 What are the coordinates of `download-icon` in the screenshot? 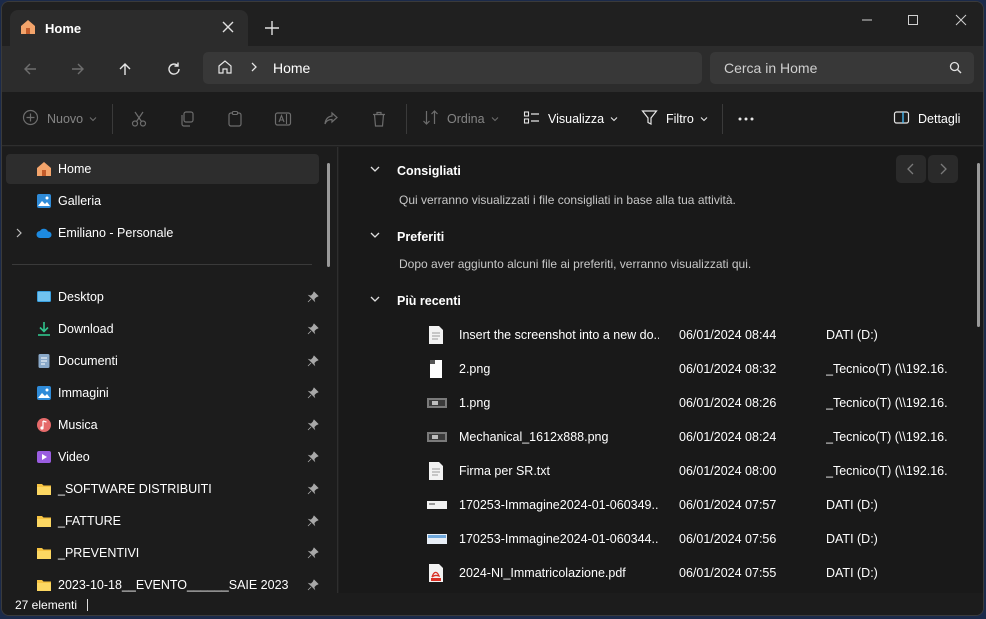 It's located at (44, 329).